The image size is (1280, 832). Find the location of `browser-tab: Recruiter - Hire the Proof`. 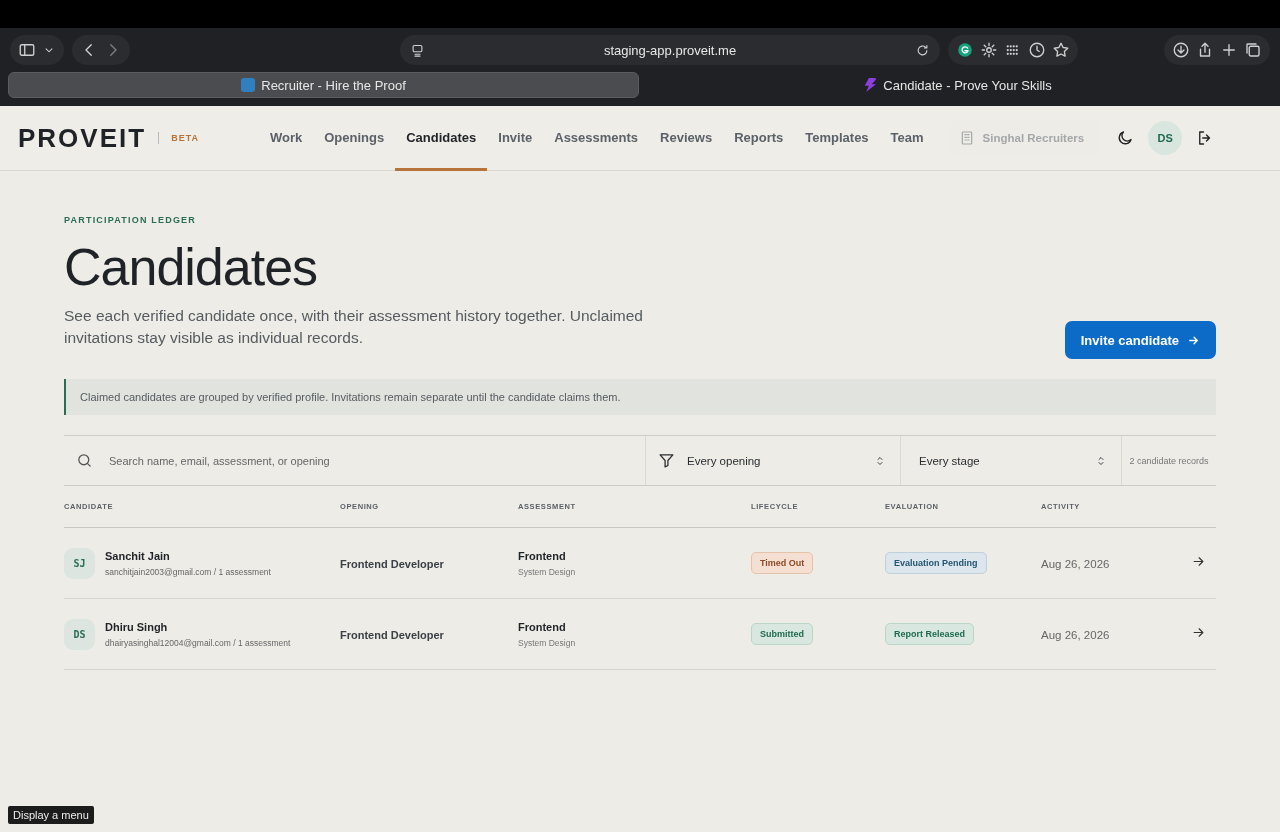

browser-tab: Recruiter - Hire the Proof is located at coordinates (323, 85).